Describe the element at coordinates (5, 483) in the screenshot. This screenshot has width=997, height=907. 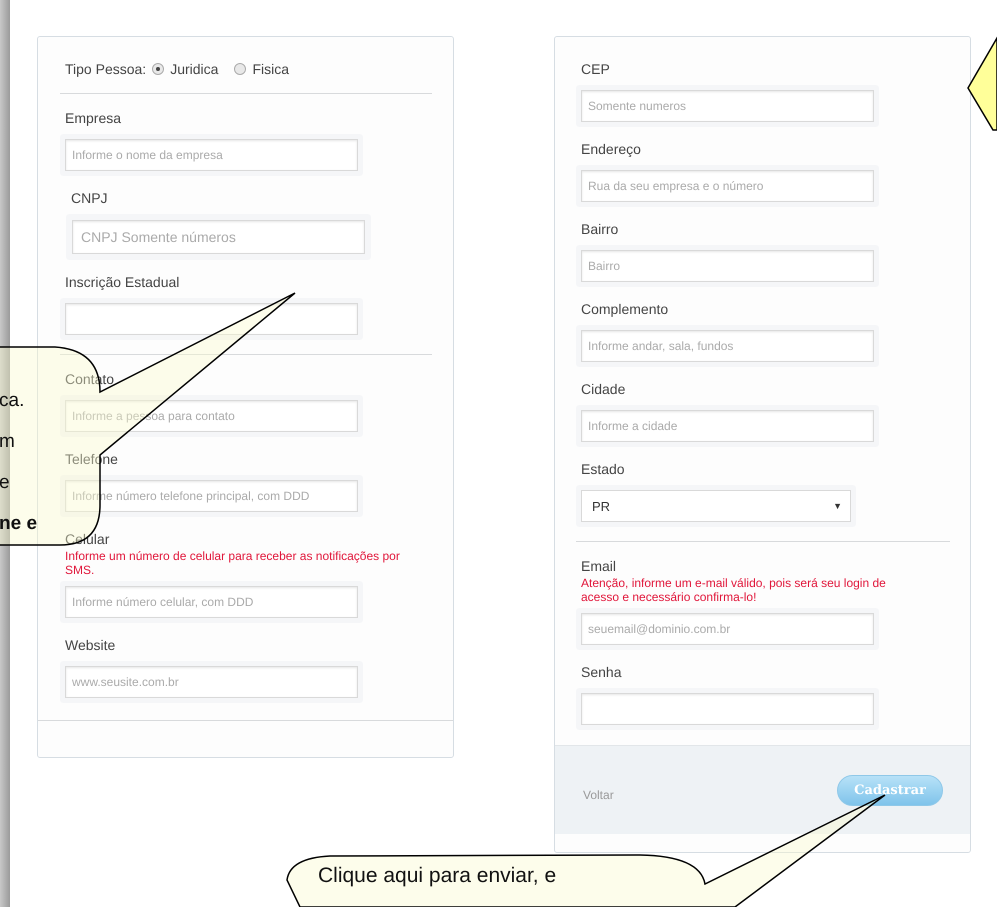
I see `callout-text: e` at that location.